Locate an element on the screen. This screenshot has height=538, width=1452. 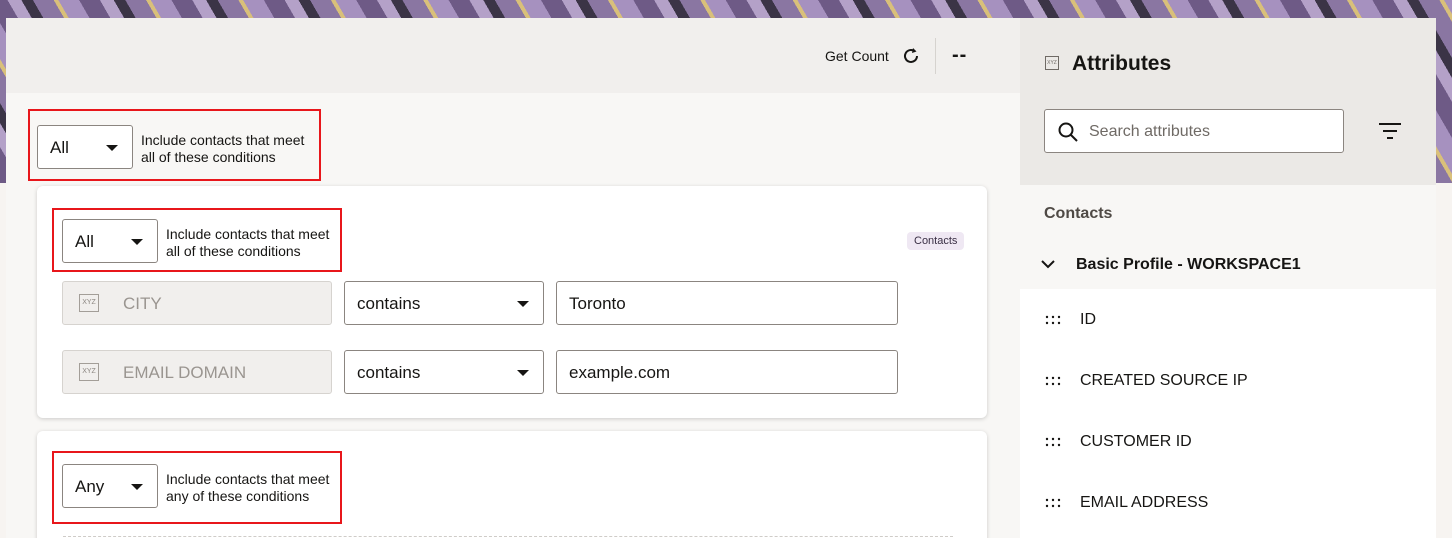
group-operator-select: All is located at coordinates (110, 241).